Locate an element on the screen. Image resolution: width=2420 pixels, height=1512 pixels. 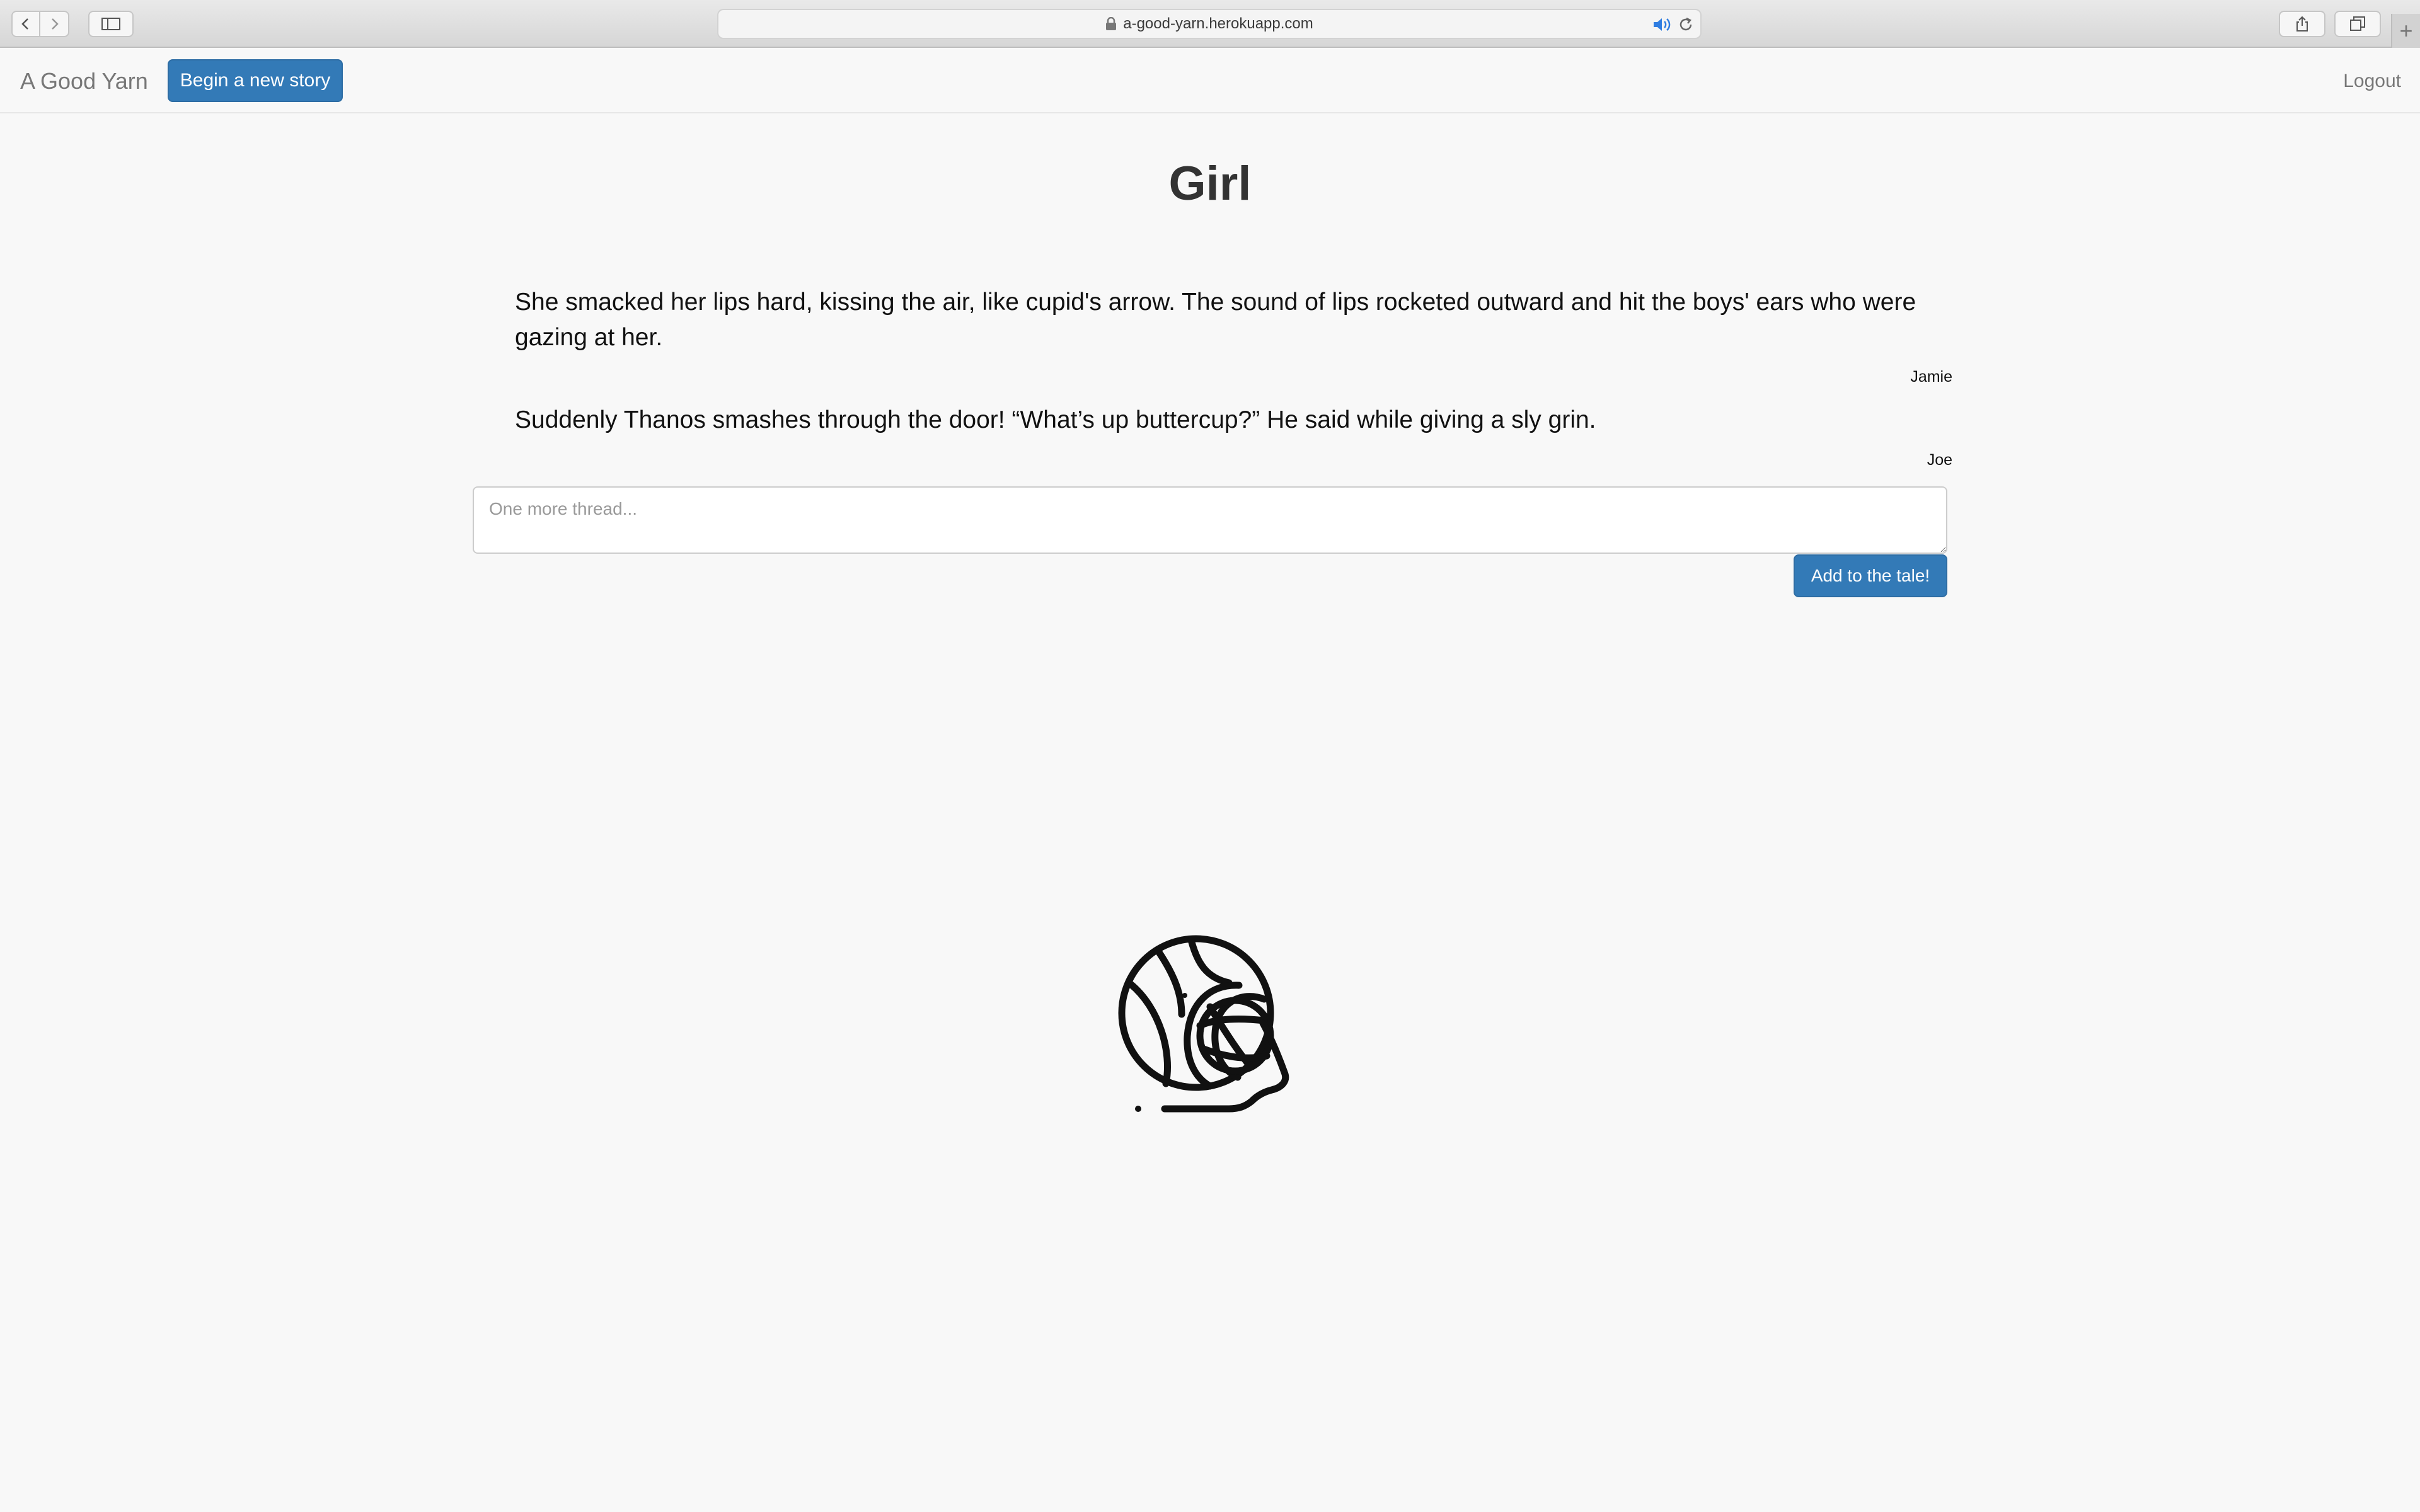
show-tabs-button is located at coordinates (2358, 24).